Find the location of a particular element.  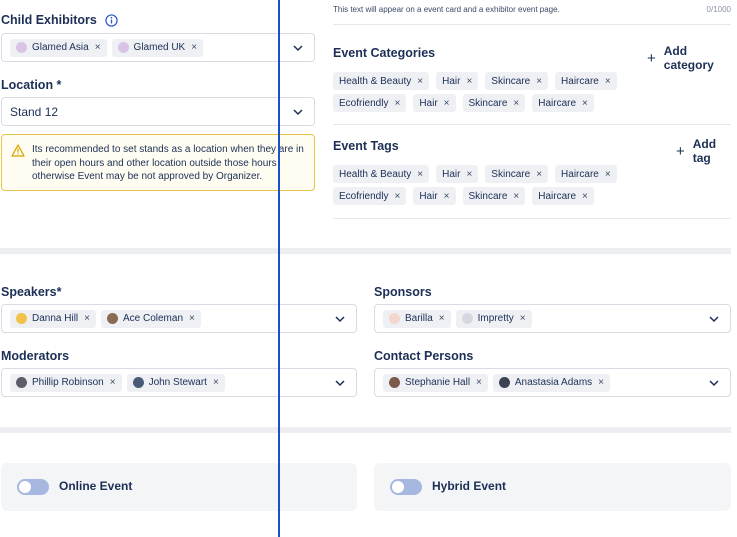

chip-label: Stephanie Hall is located at coordinates (438, 382).